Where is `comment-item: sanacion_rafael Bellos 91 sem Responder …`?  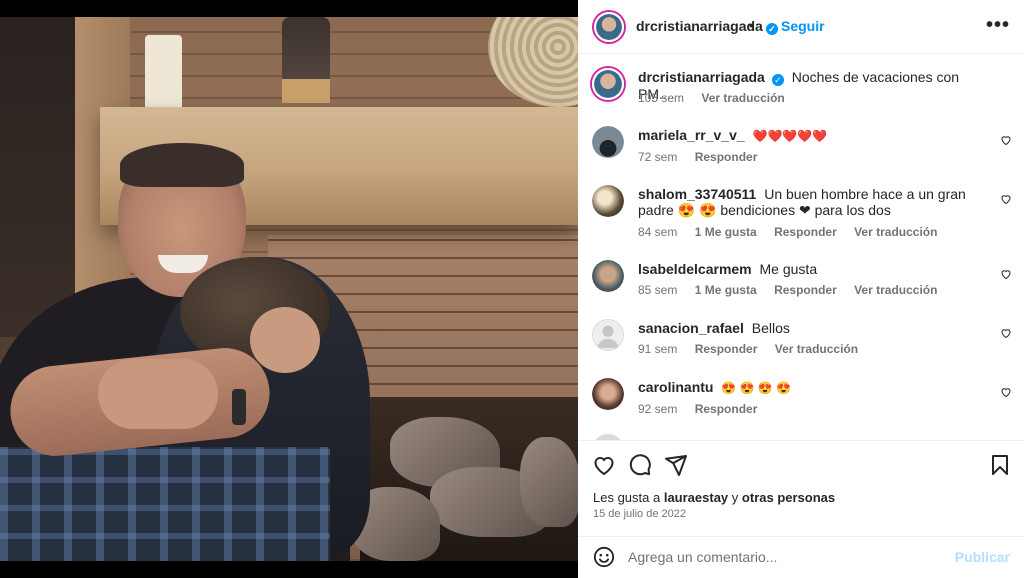
comment-item: sanacion_rafael Bellos 91 sem Responder … is located at coordinates (801, 345).